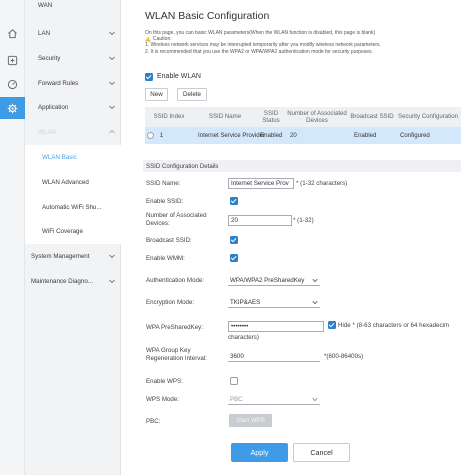  Describe the element at coordinates (236, 399) in the screenshot. I see `wps-mode-value: PBC` at that location.